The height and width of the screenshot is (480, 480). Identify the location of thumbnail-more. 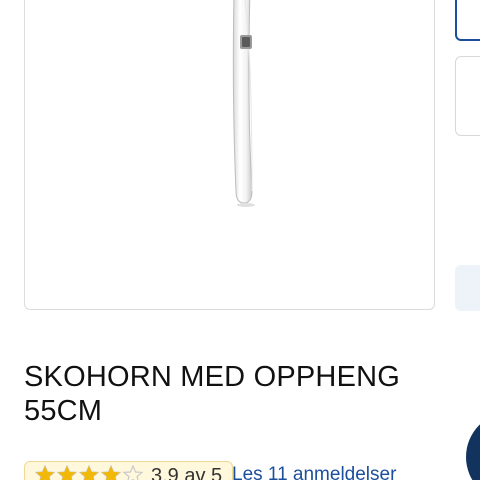
(467, 288).